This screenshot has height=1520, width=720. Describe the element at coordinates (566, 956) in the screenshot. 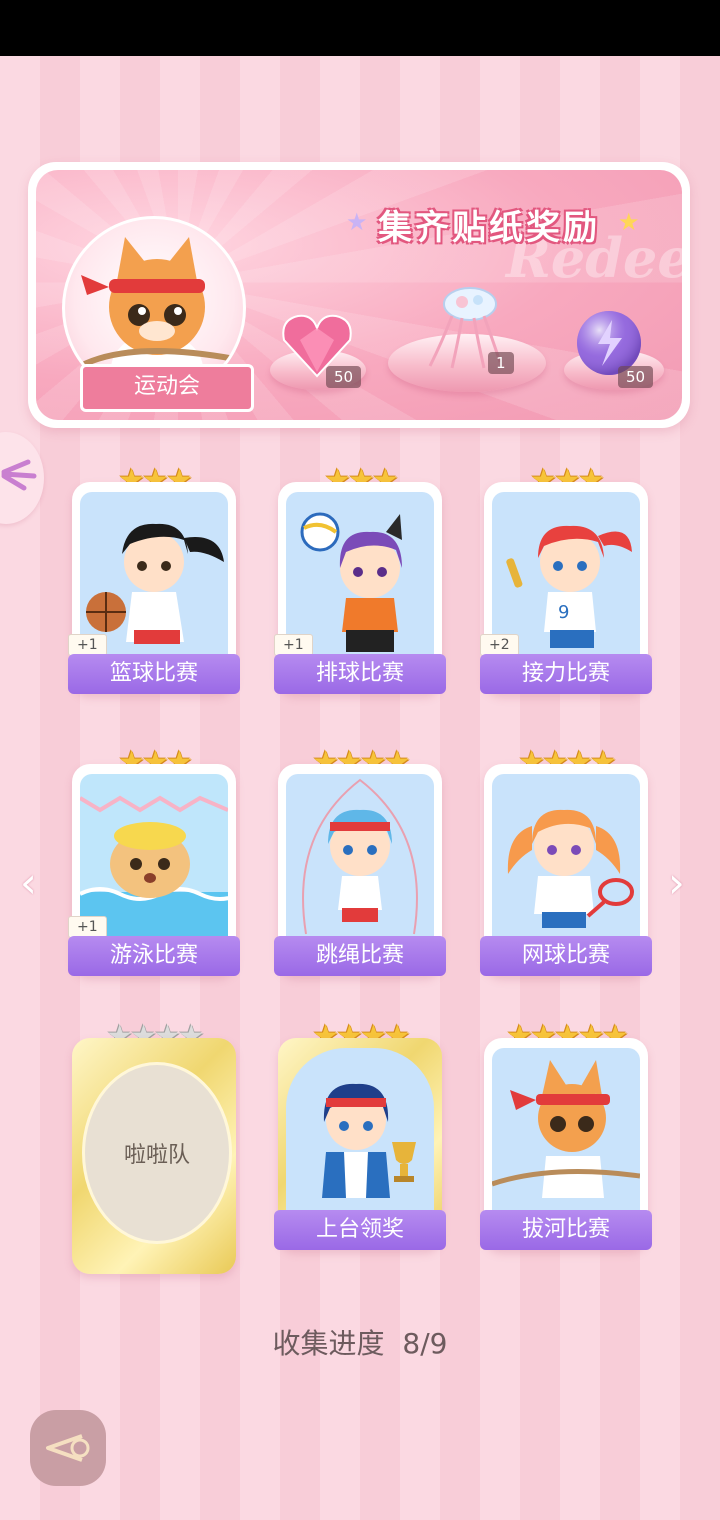

I see `sticker-label: 网球比赛` at that location.